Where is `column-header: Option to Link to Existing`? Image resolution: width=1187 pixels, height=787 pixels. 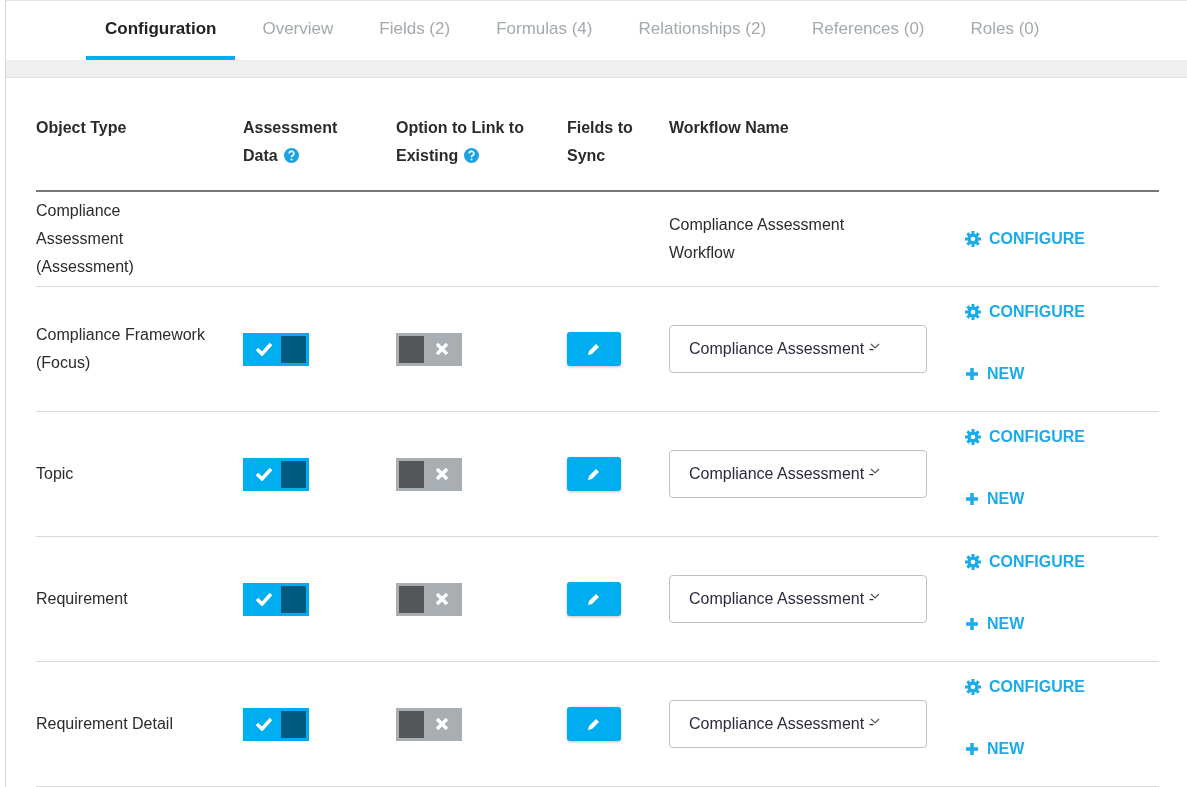
column-header: Option to Link to Existing is located at coordinates (460, 142).